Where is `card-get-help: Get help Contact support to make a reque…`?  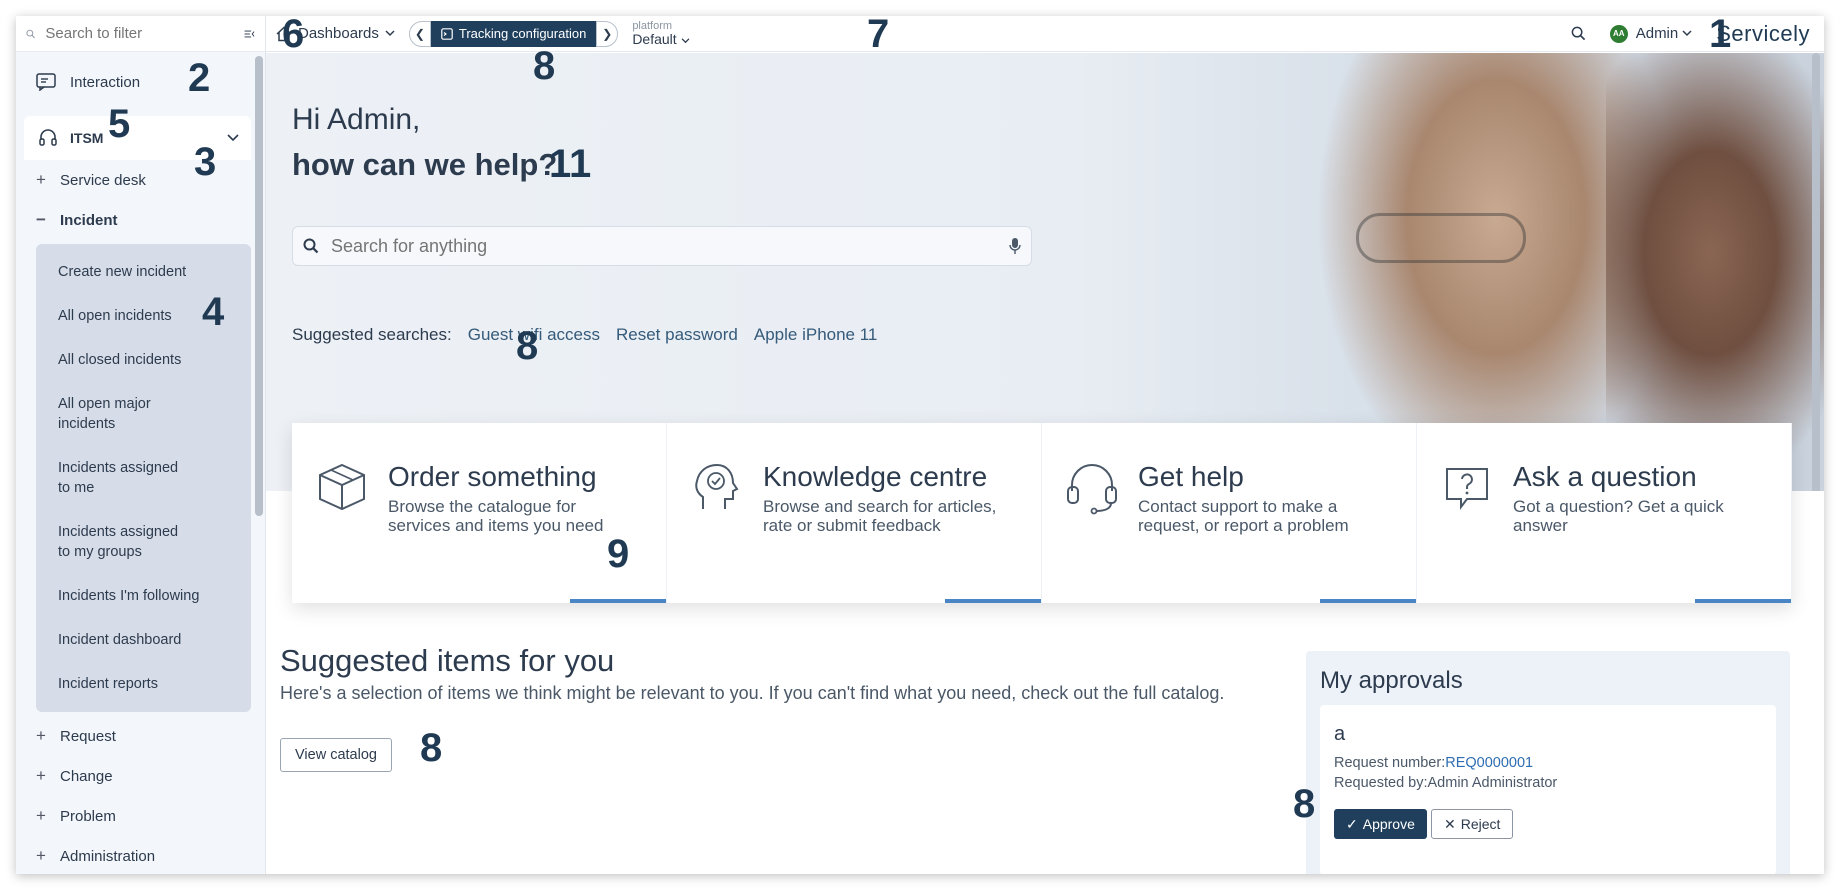
card-get-help: Get help Contact support to make a reque… is located at coordinates (1229, 513).